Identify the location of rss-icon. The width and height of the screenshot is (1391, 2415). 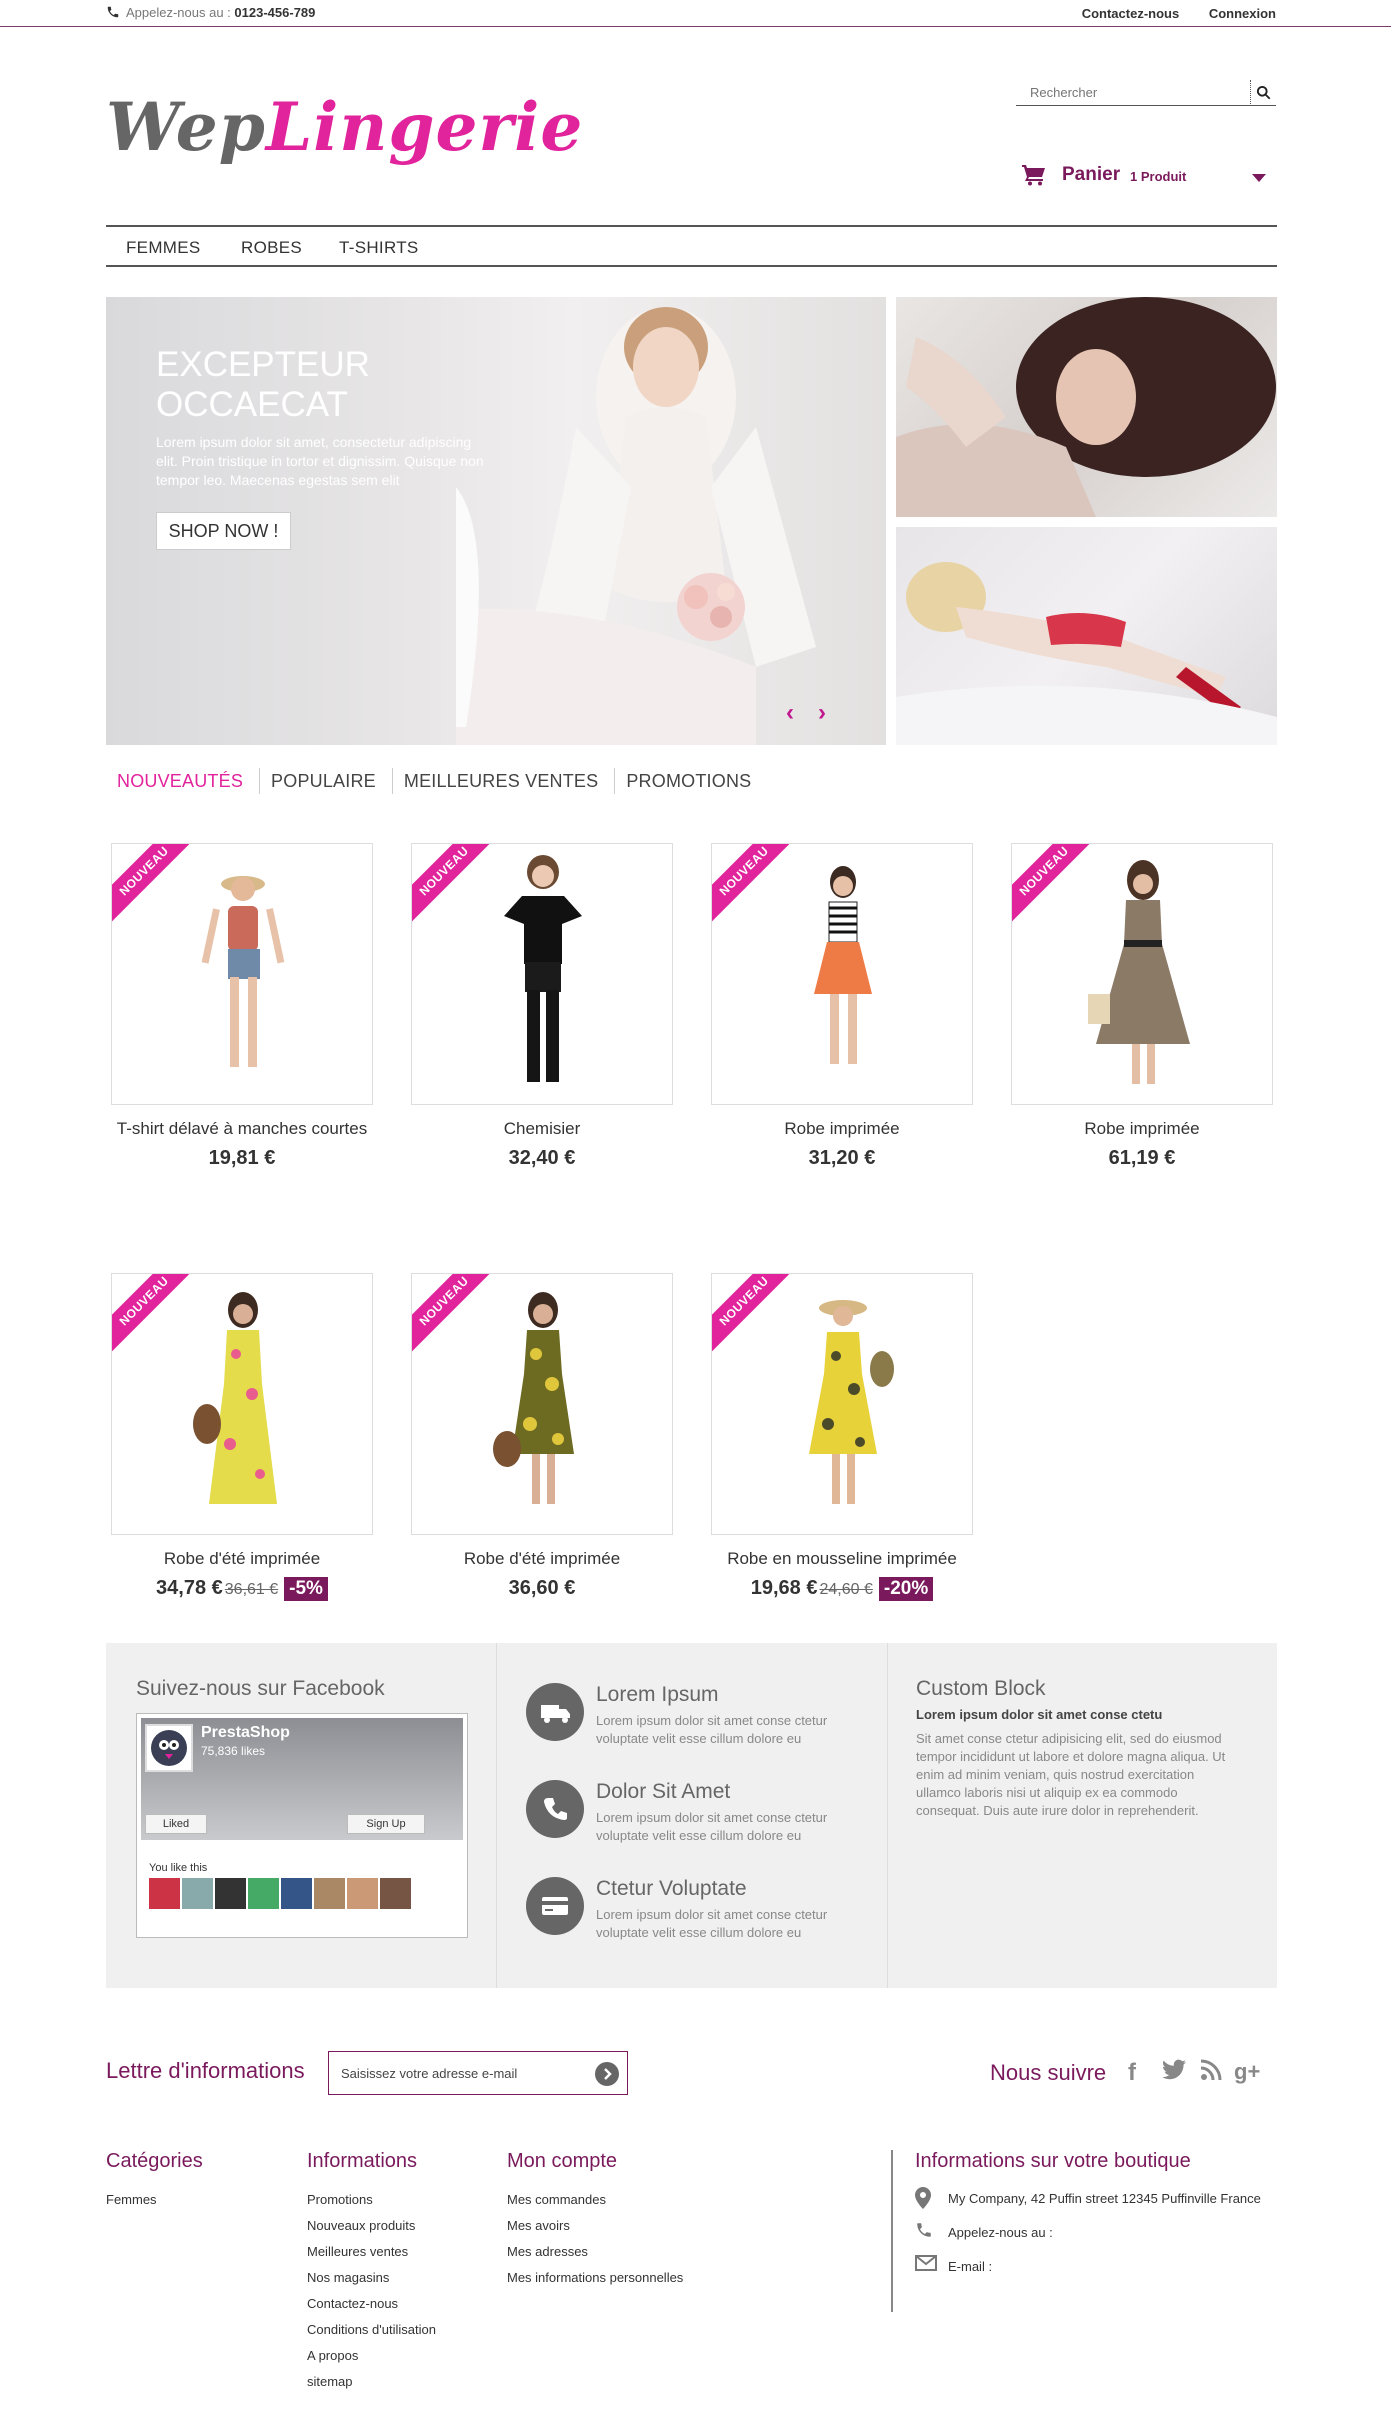
(1211, 2073).